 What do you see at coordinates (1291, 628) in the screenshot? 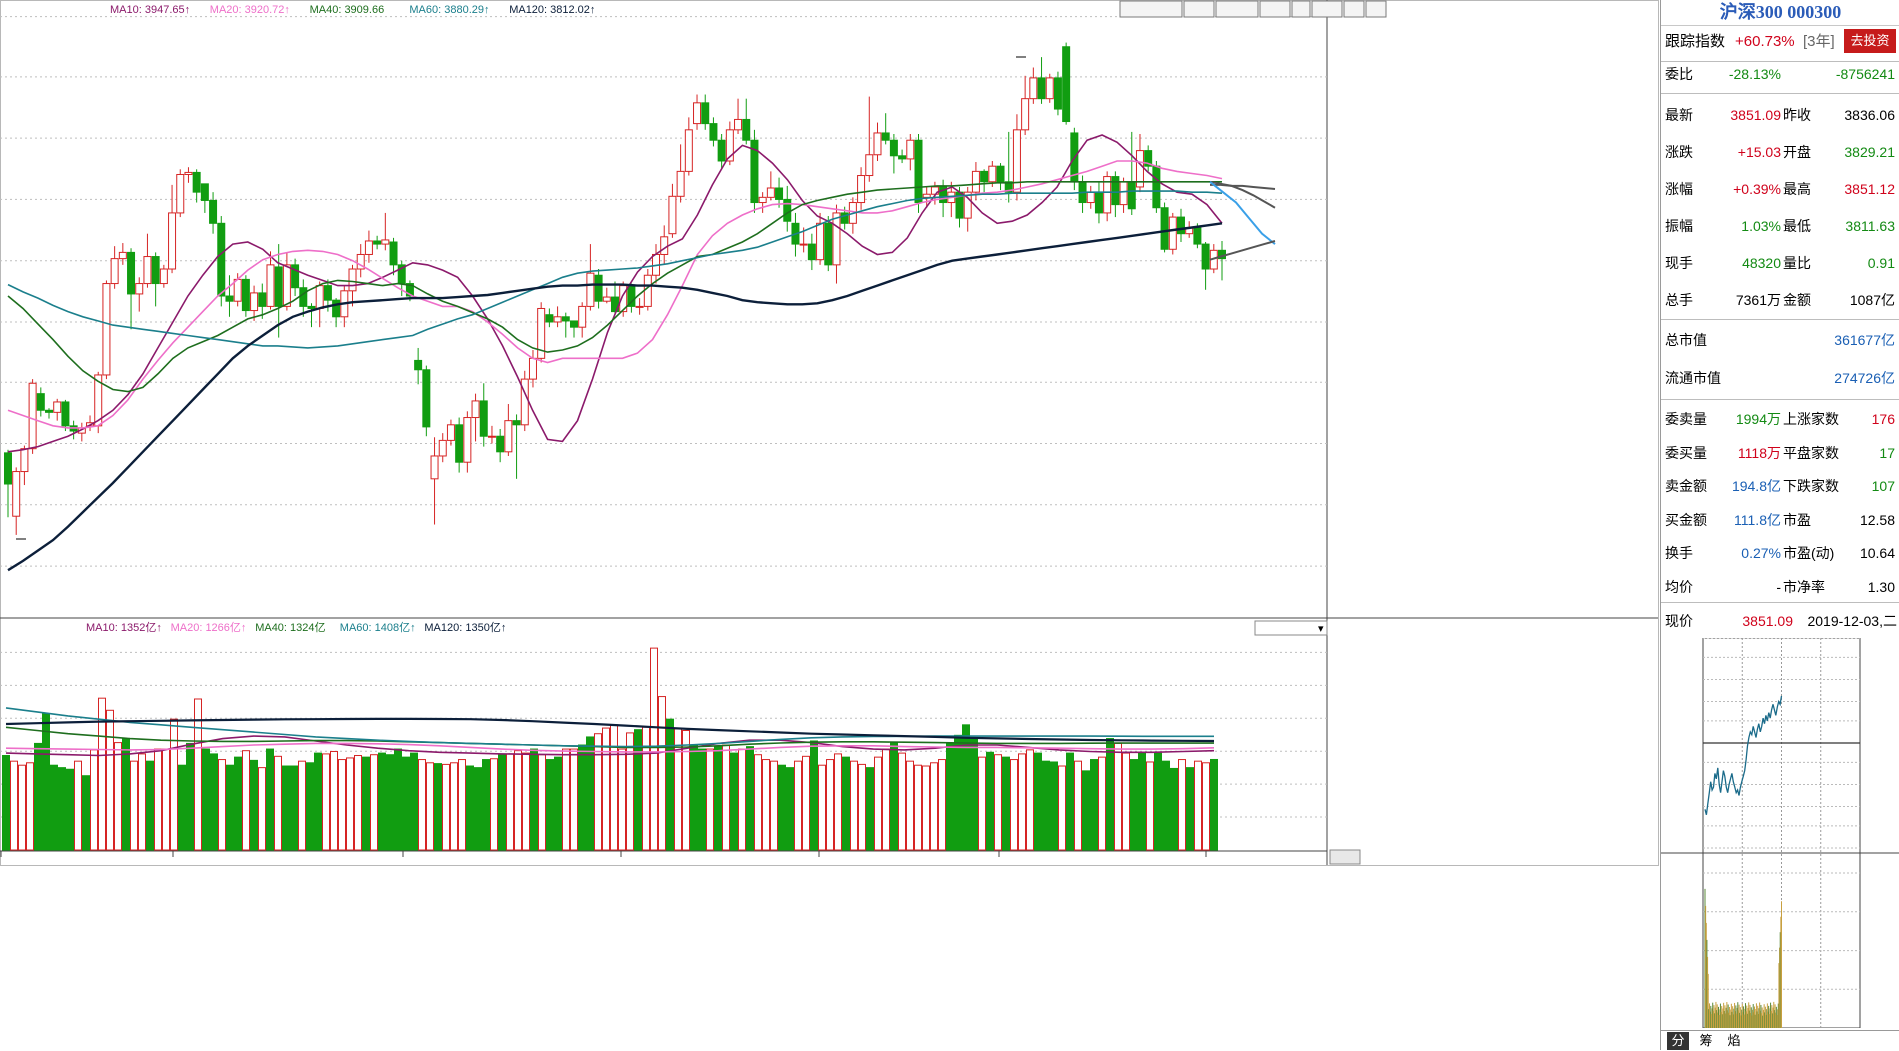
I see `volume-selector: ▾` at bounding box center [1291, 628].